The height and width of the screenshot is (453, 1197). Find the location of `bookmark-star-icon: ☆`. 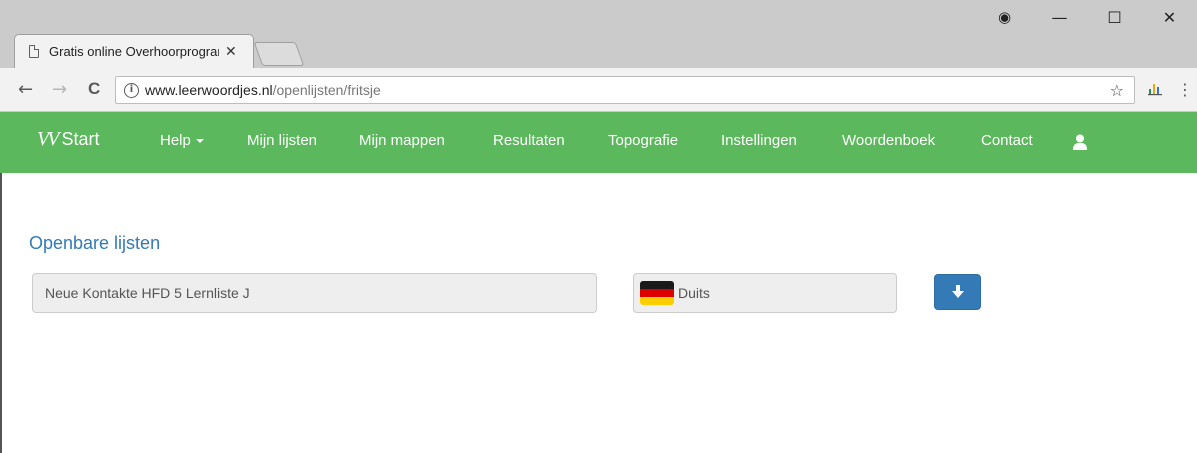

bookmark-star-icon: ☆ is located at coordinates (1117, 90).